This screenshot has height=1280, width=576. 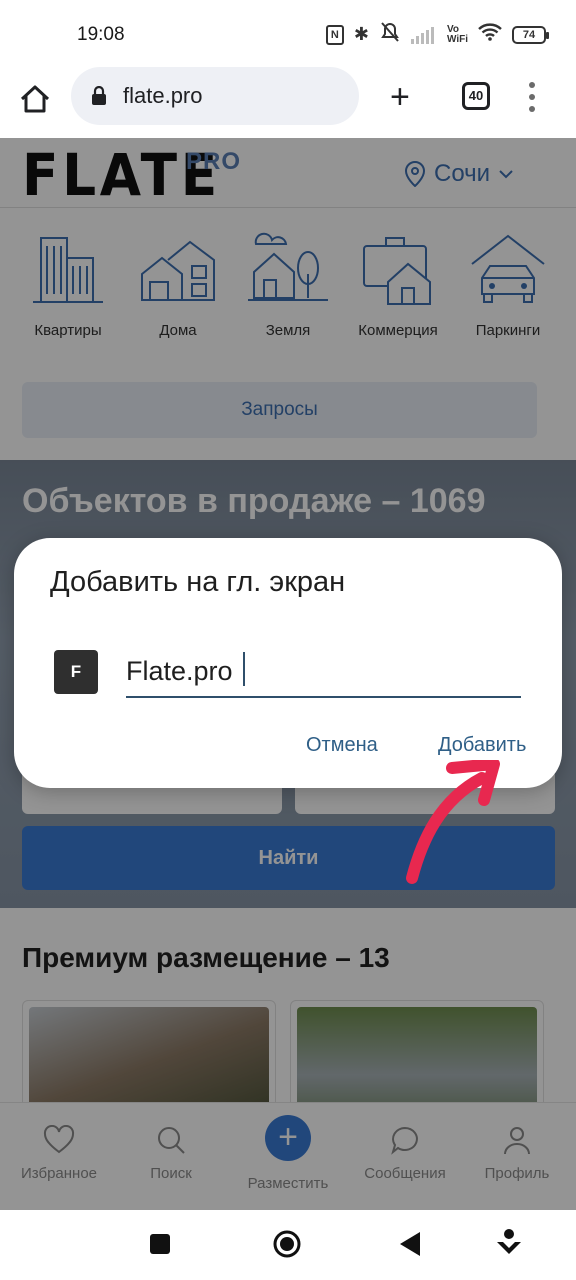 I want to click on system-nav-bar, so click(x=288, y=1245).